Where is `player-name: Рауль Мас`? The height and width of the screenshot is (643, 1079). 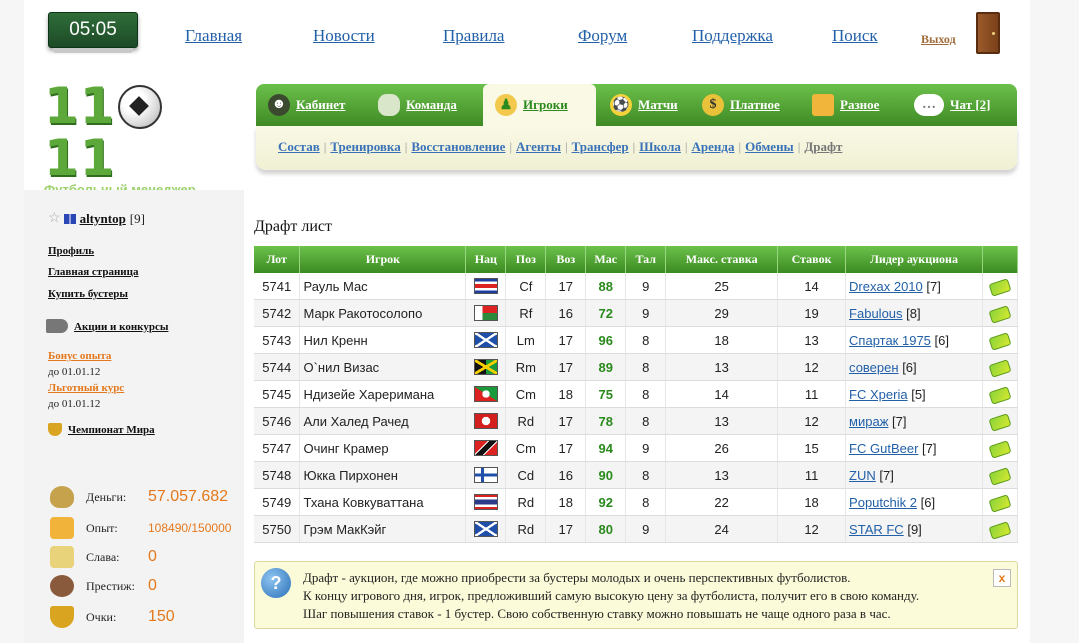 player-name: Рауль Мас is located at coordinates (383, 286).